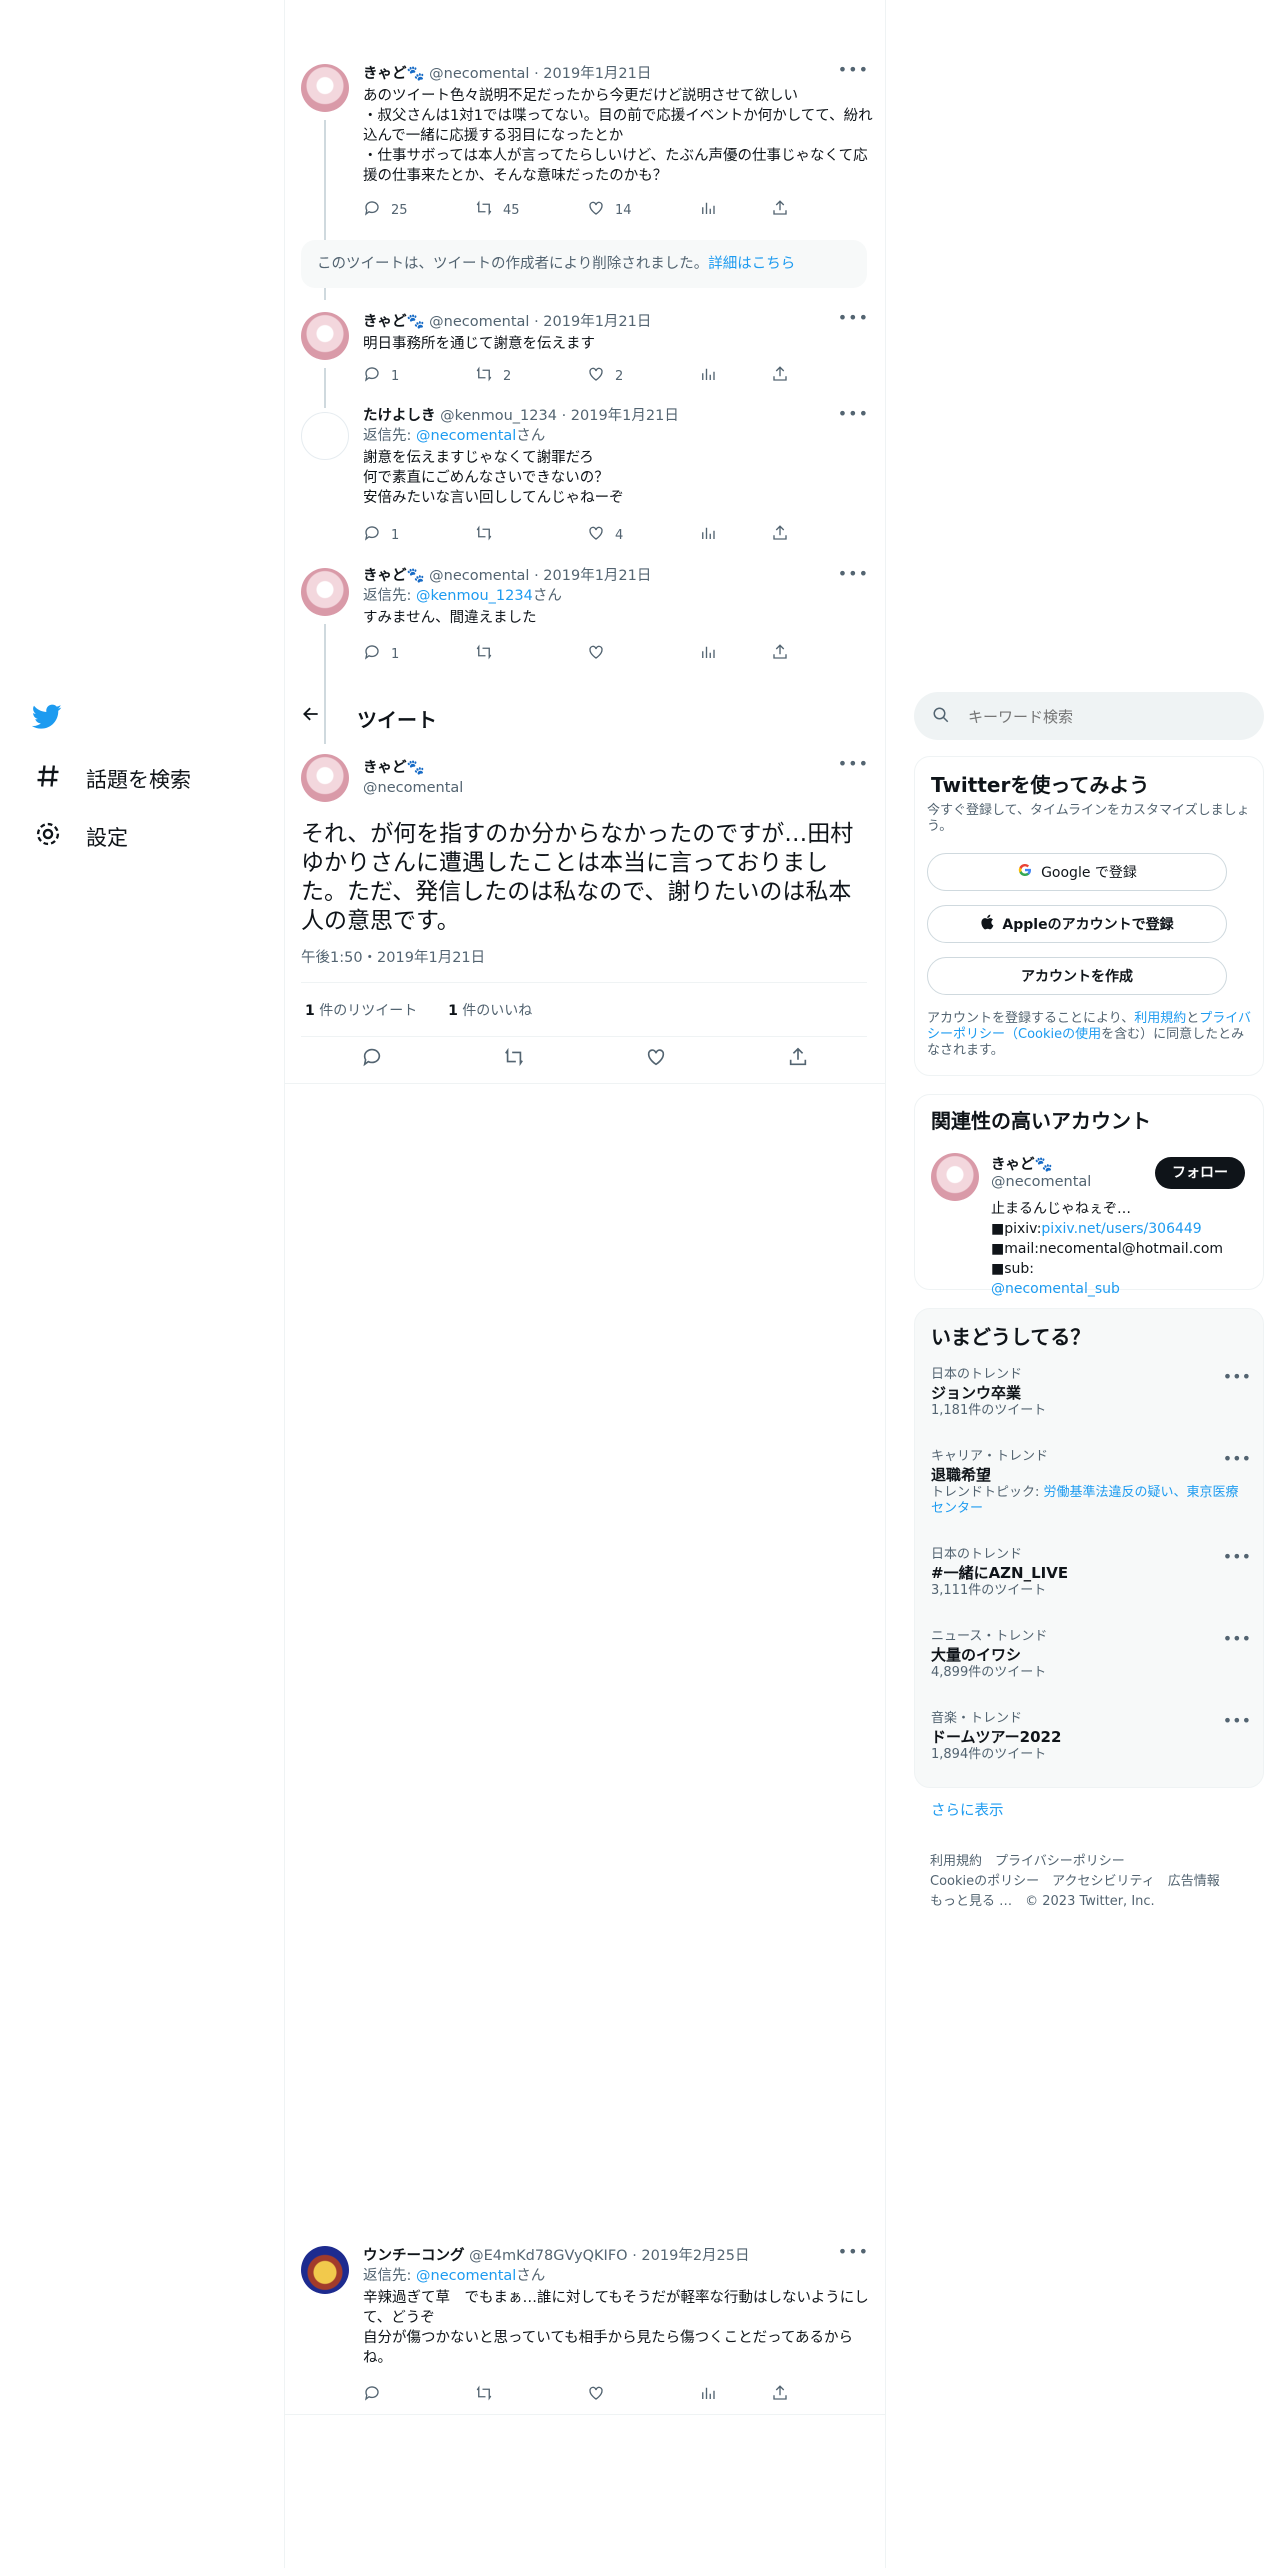 Image resolution: width=1284 pixels, height=2568 pixels. Describe the element at coordinates (497, 210) in the screenshot. I see `retweet-button: 45` at that location.